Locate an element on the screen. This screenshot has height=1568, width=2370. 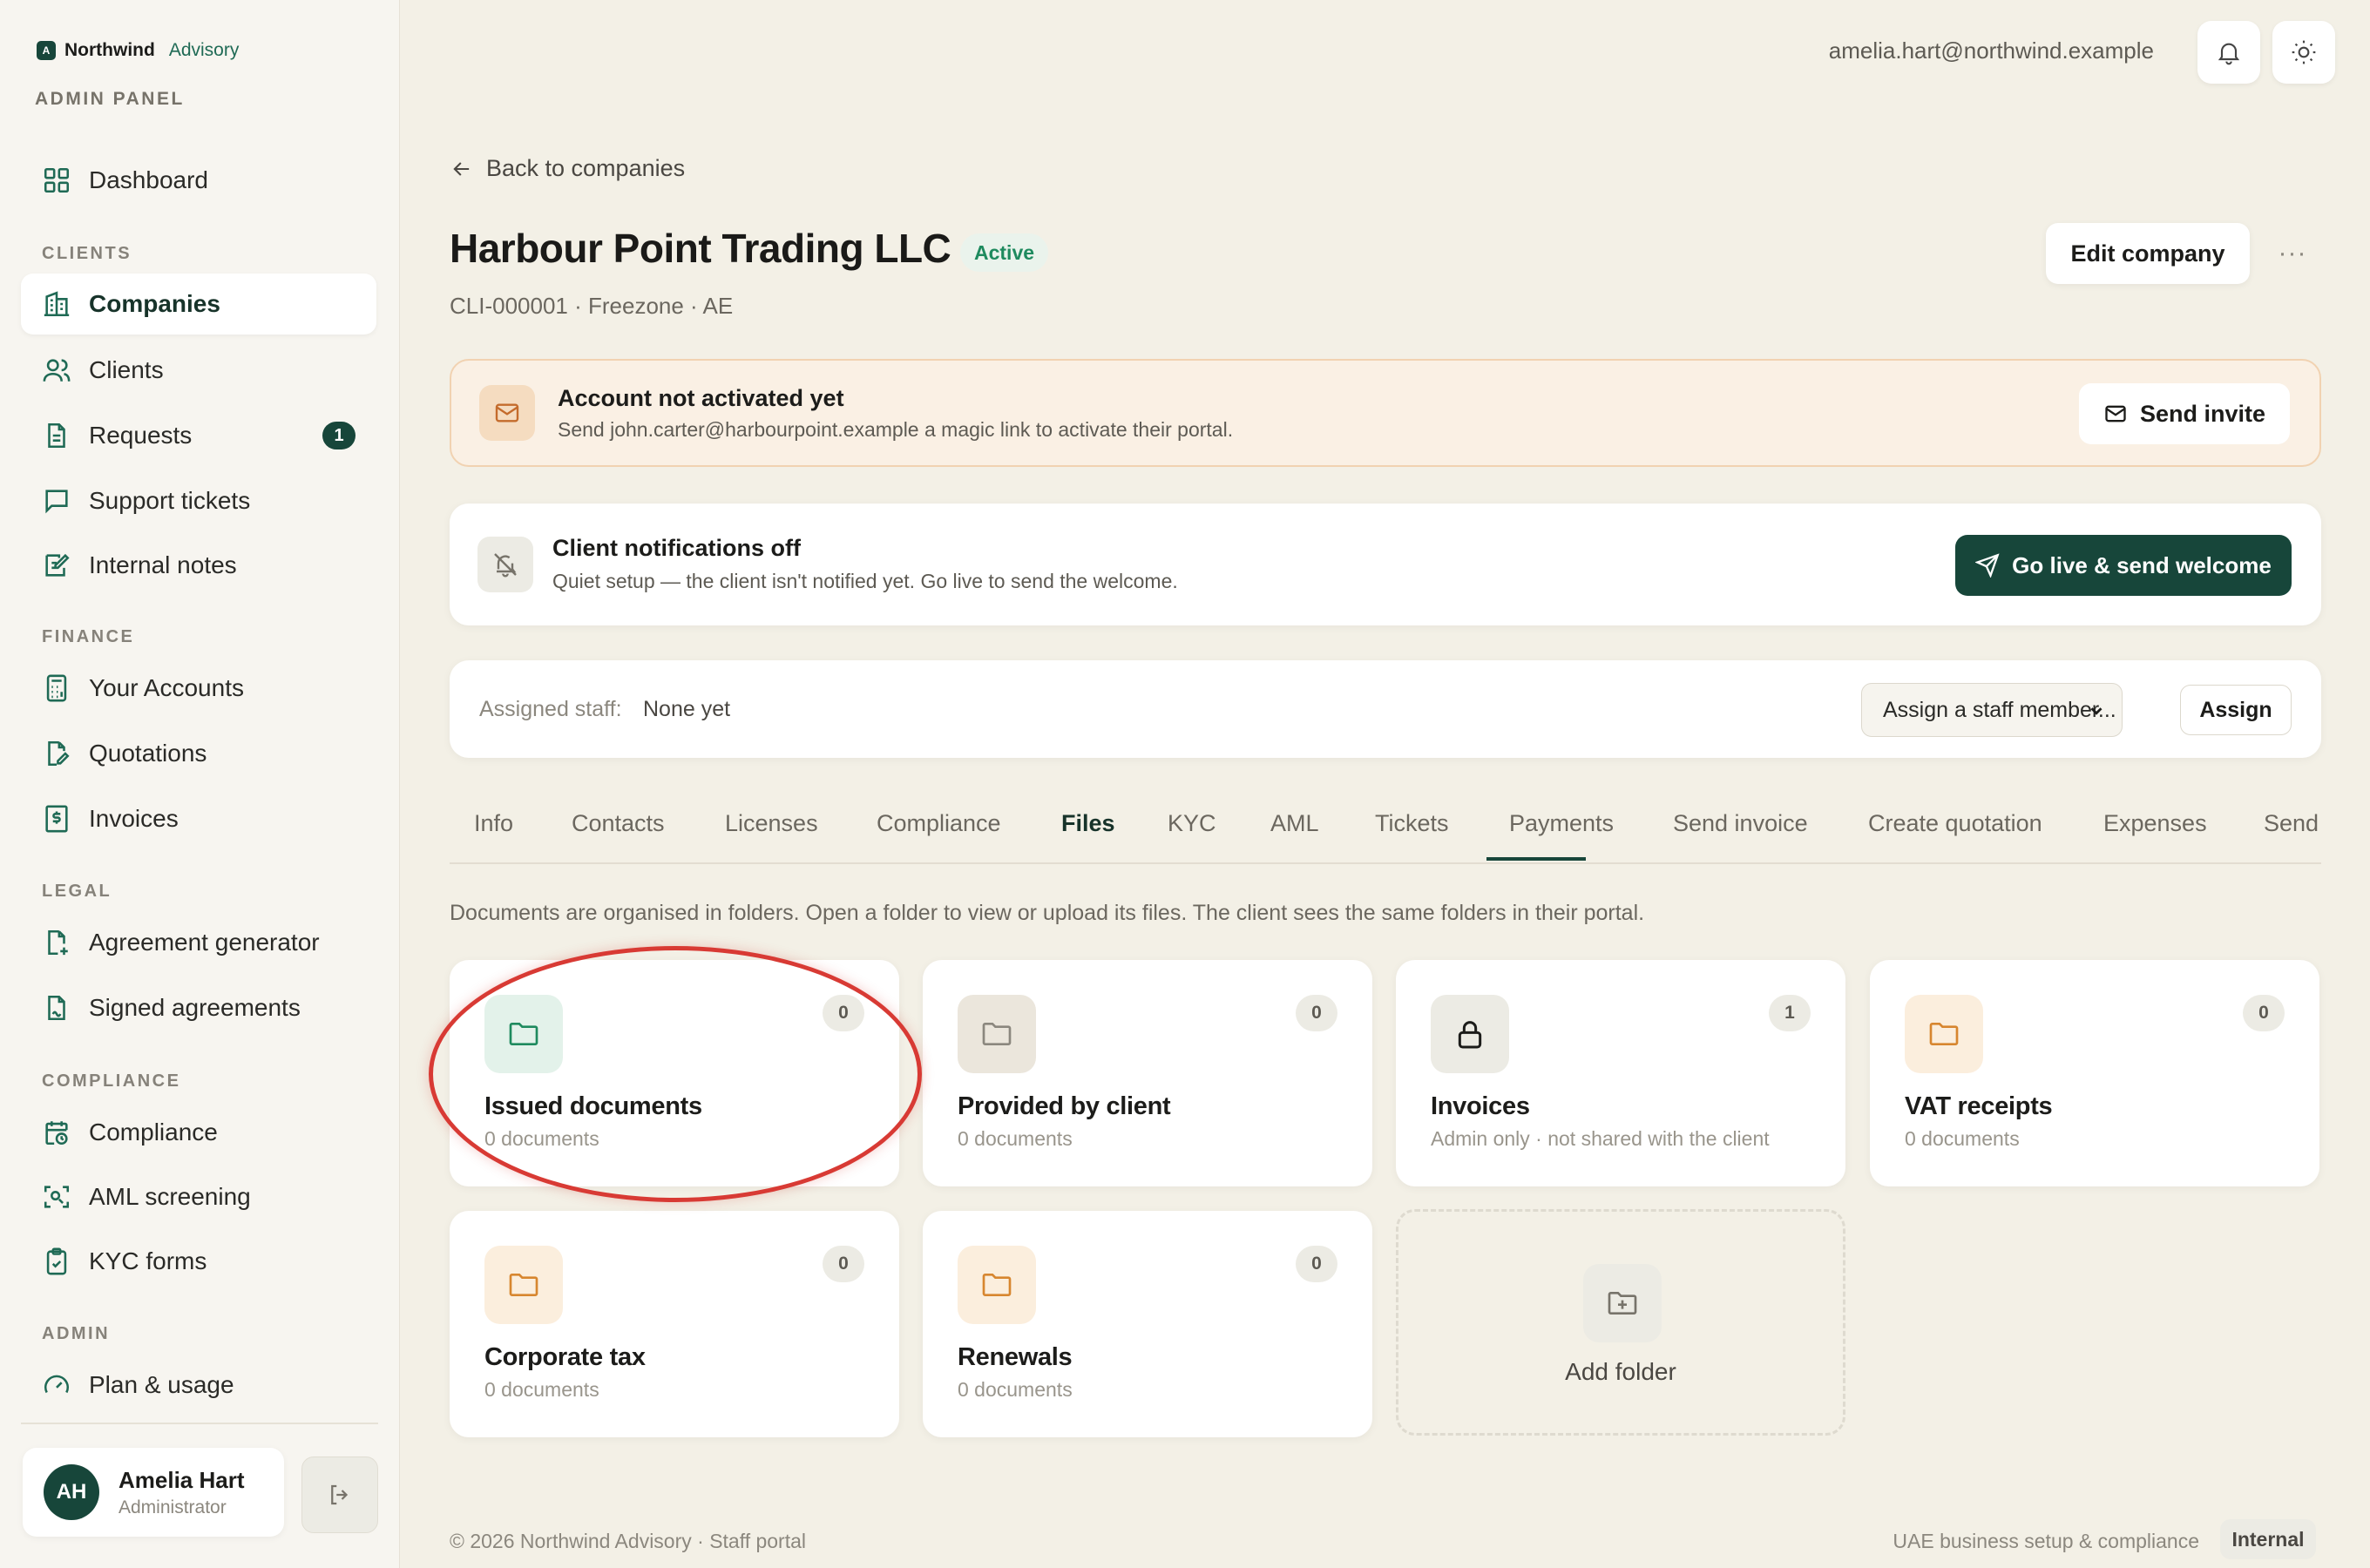
folder-plus-icon is located at coordinates (1622, 1303).